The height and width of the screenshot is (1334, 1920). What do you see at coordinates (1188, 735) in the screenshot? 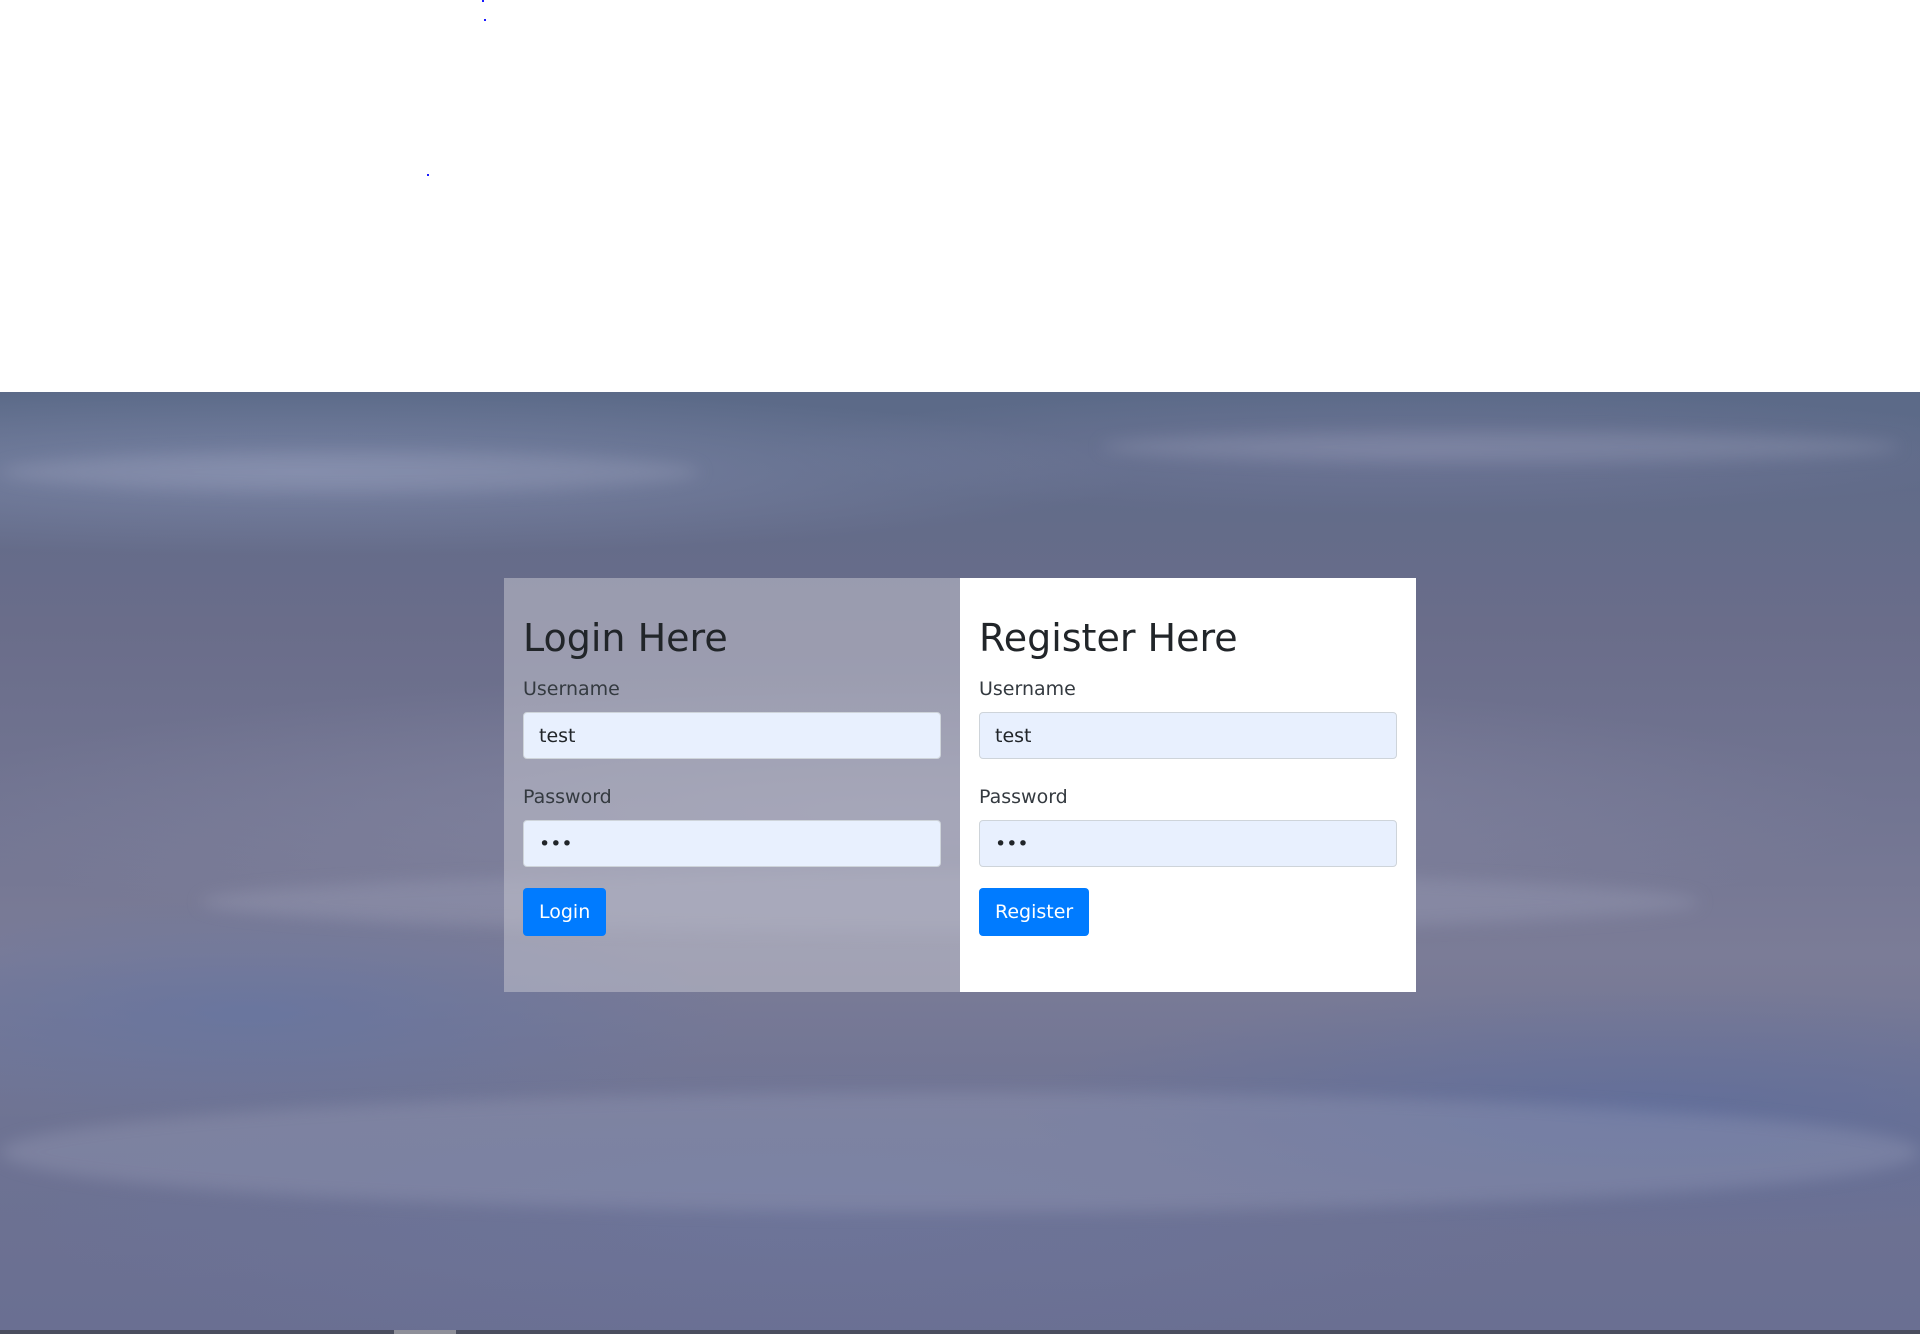
I see `register-username-input` at bounding box center [1188, 735].